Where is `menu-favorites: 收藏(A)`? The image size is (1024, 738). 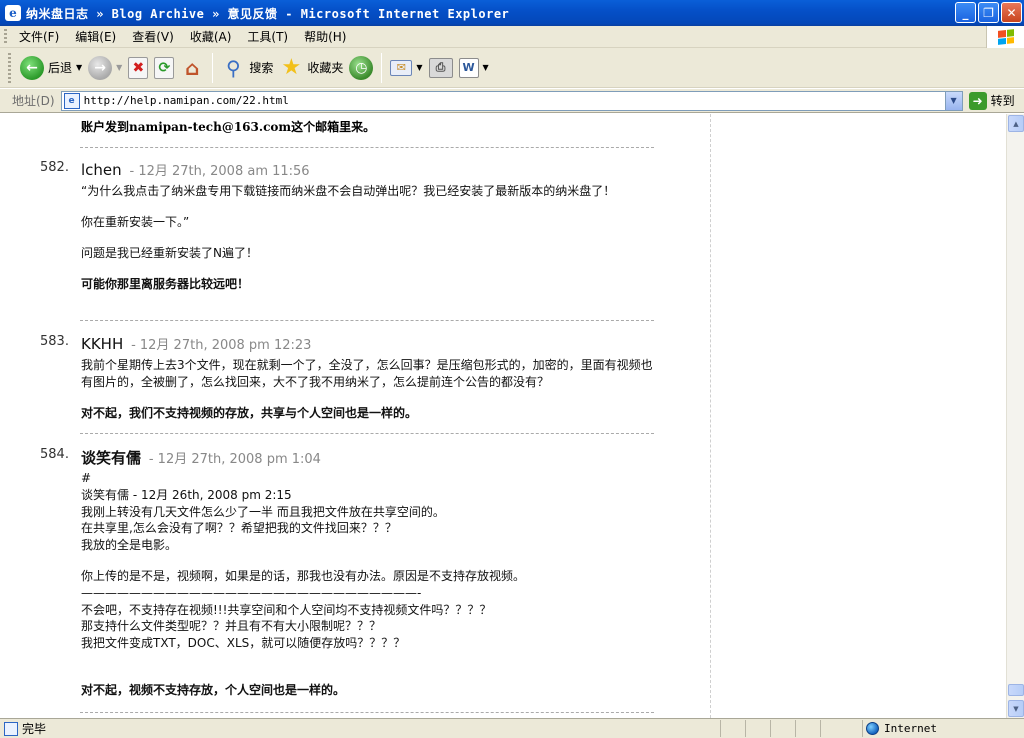
menu-favorites: 收藏(A) is located at coordinates (211, 36).